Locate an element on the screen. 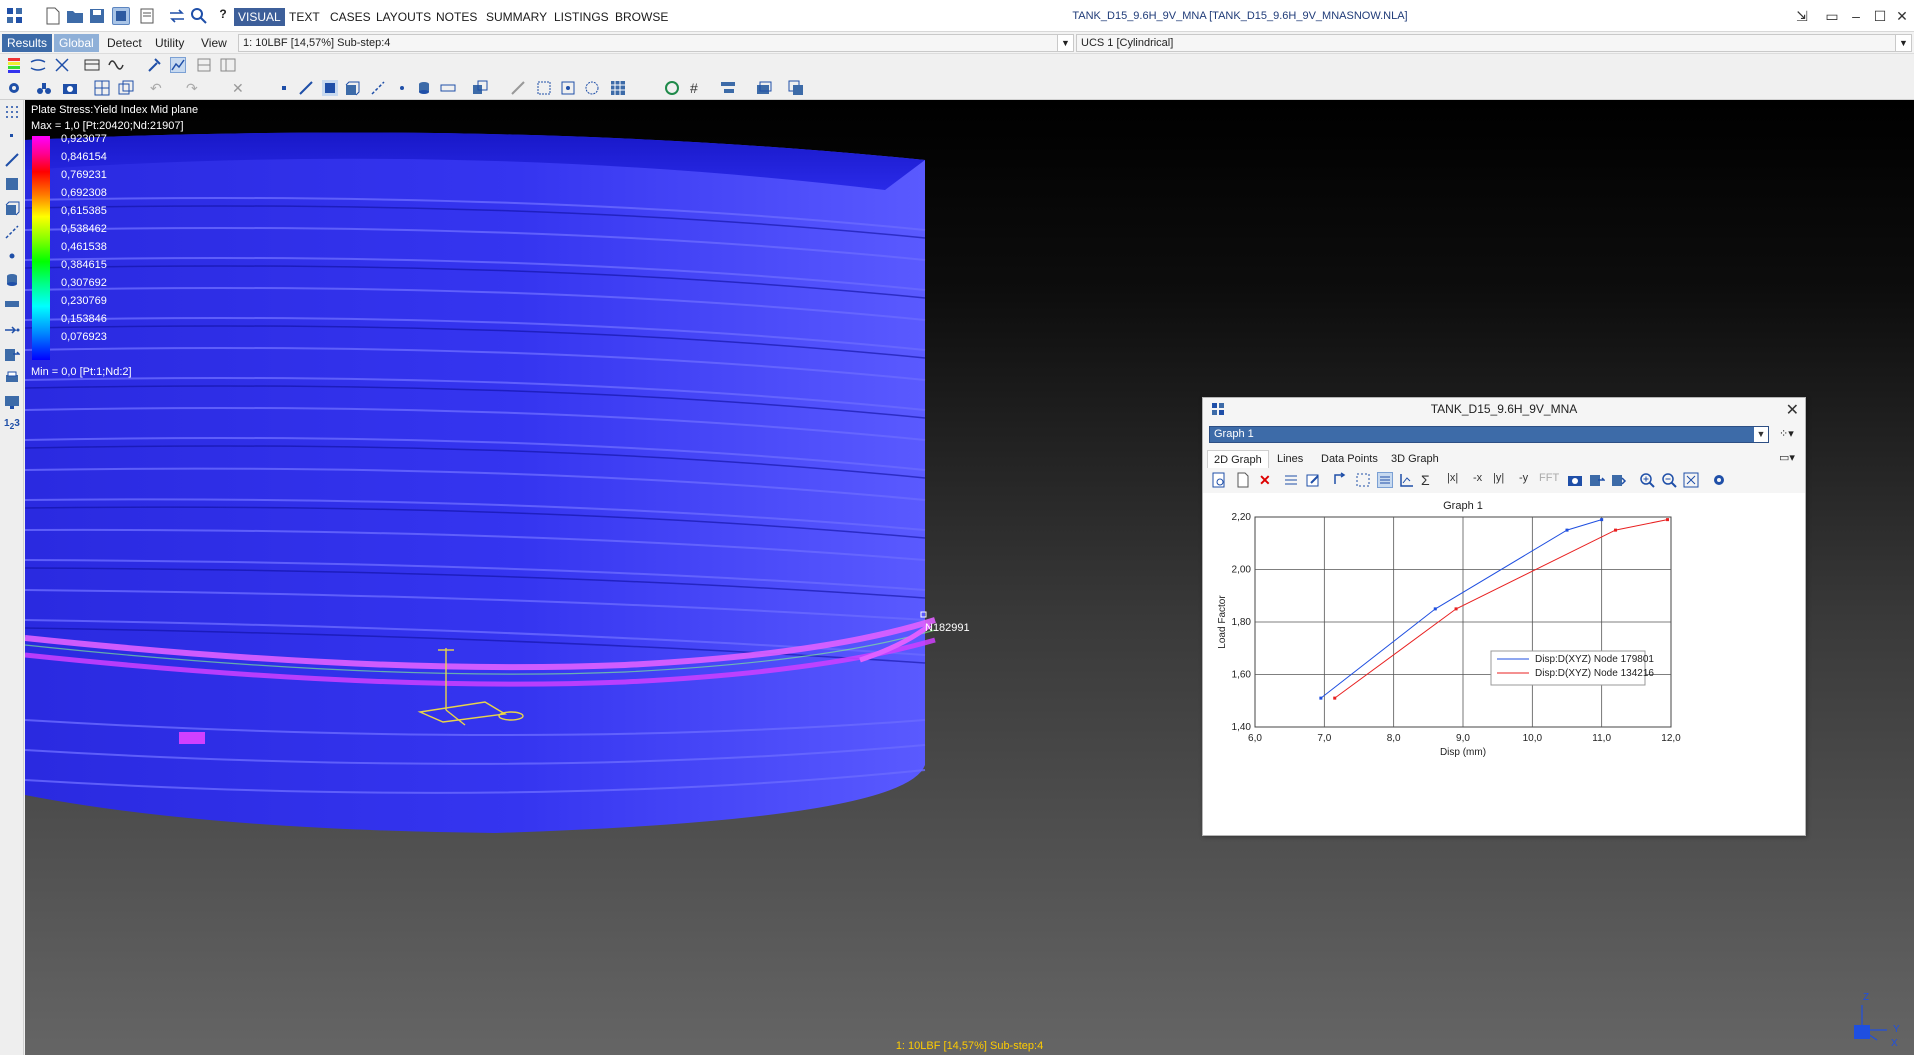  save-icon is located at coordinates (97, 16).